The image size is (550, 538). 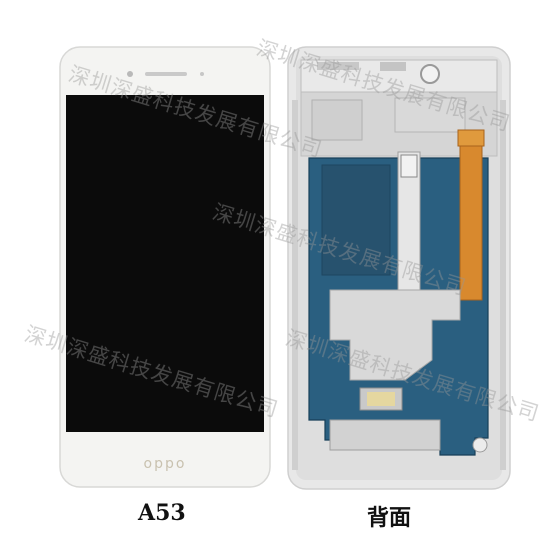 I want to click on caption-back: 背面, so click(x=389, y=518).